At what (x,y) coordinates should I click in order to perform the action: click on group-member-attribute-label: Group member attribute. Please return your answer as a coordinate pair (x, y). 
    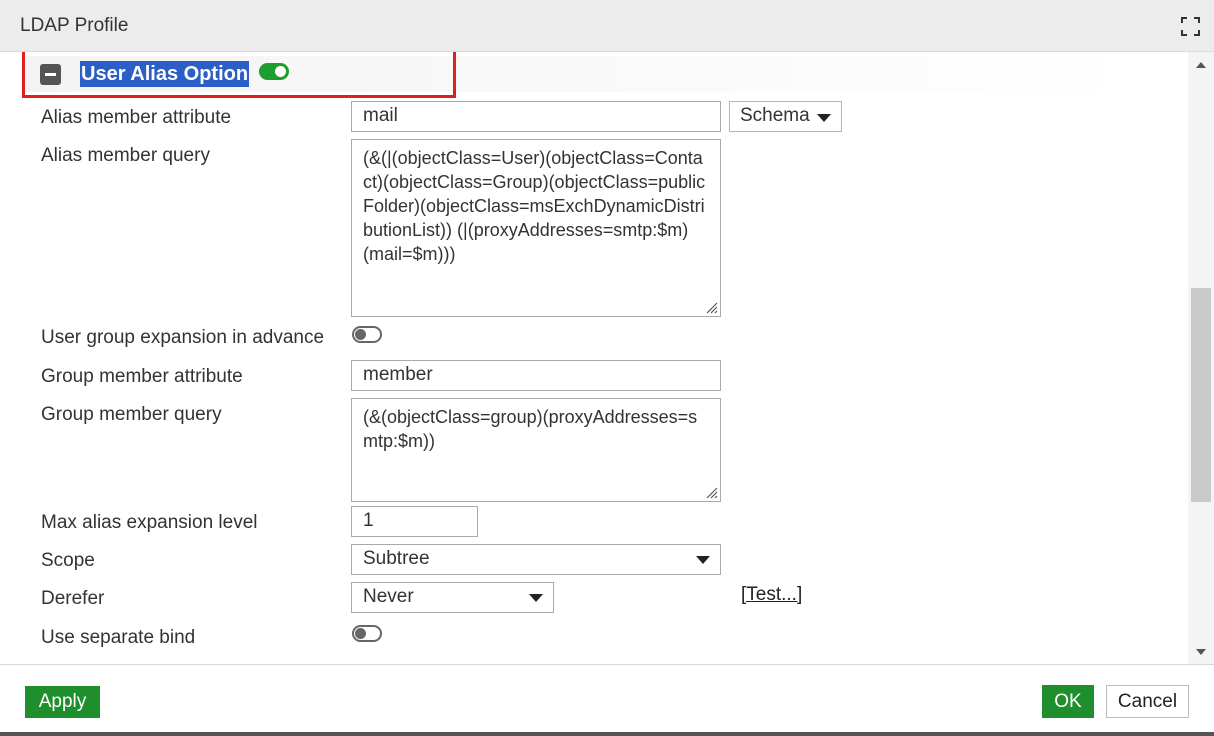
    Looking at the image, I should click on (142, 376).